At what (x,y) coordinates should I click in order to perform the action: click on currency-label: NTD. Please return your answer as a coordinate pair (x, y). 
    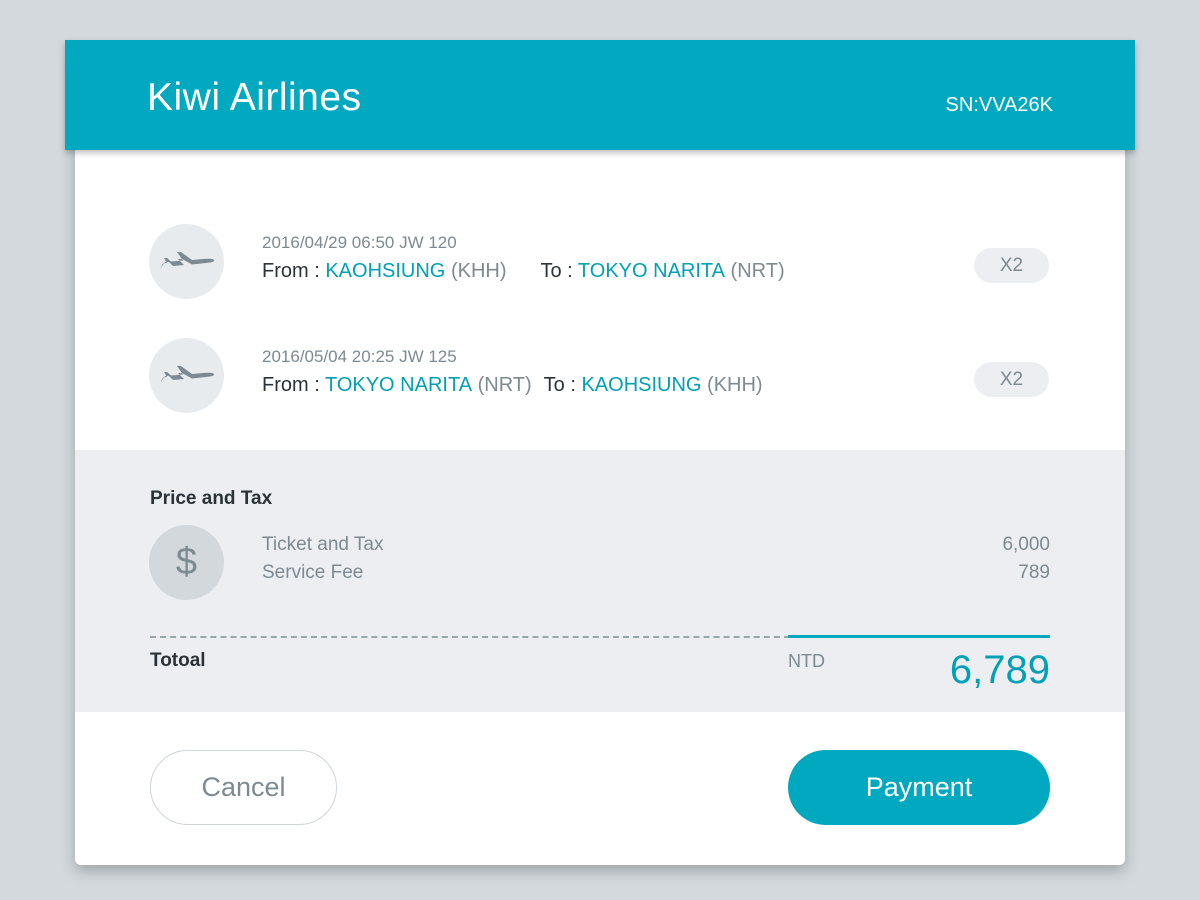
    Looking at the image, I should click on (806, 661).